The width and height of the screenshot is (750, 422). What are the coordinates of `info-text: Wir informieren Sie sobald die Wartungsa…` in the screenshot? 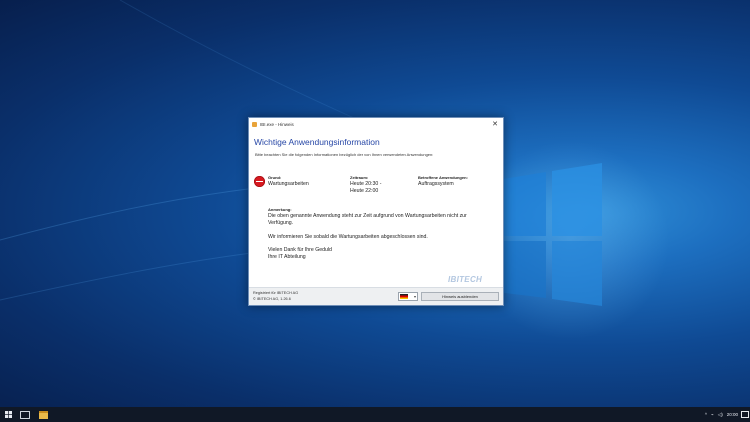 It's located at (348, 237).